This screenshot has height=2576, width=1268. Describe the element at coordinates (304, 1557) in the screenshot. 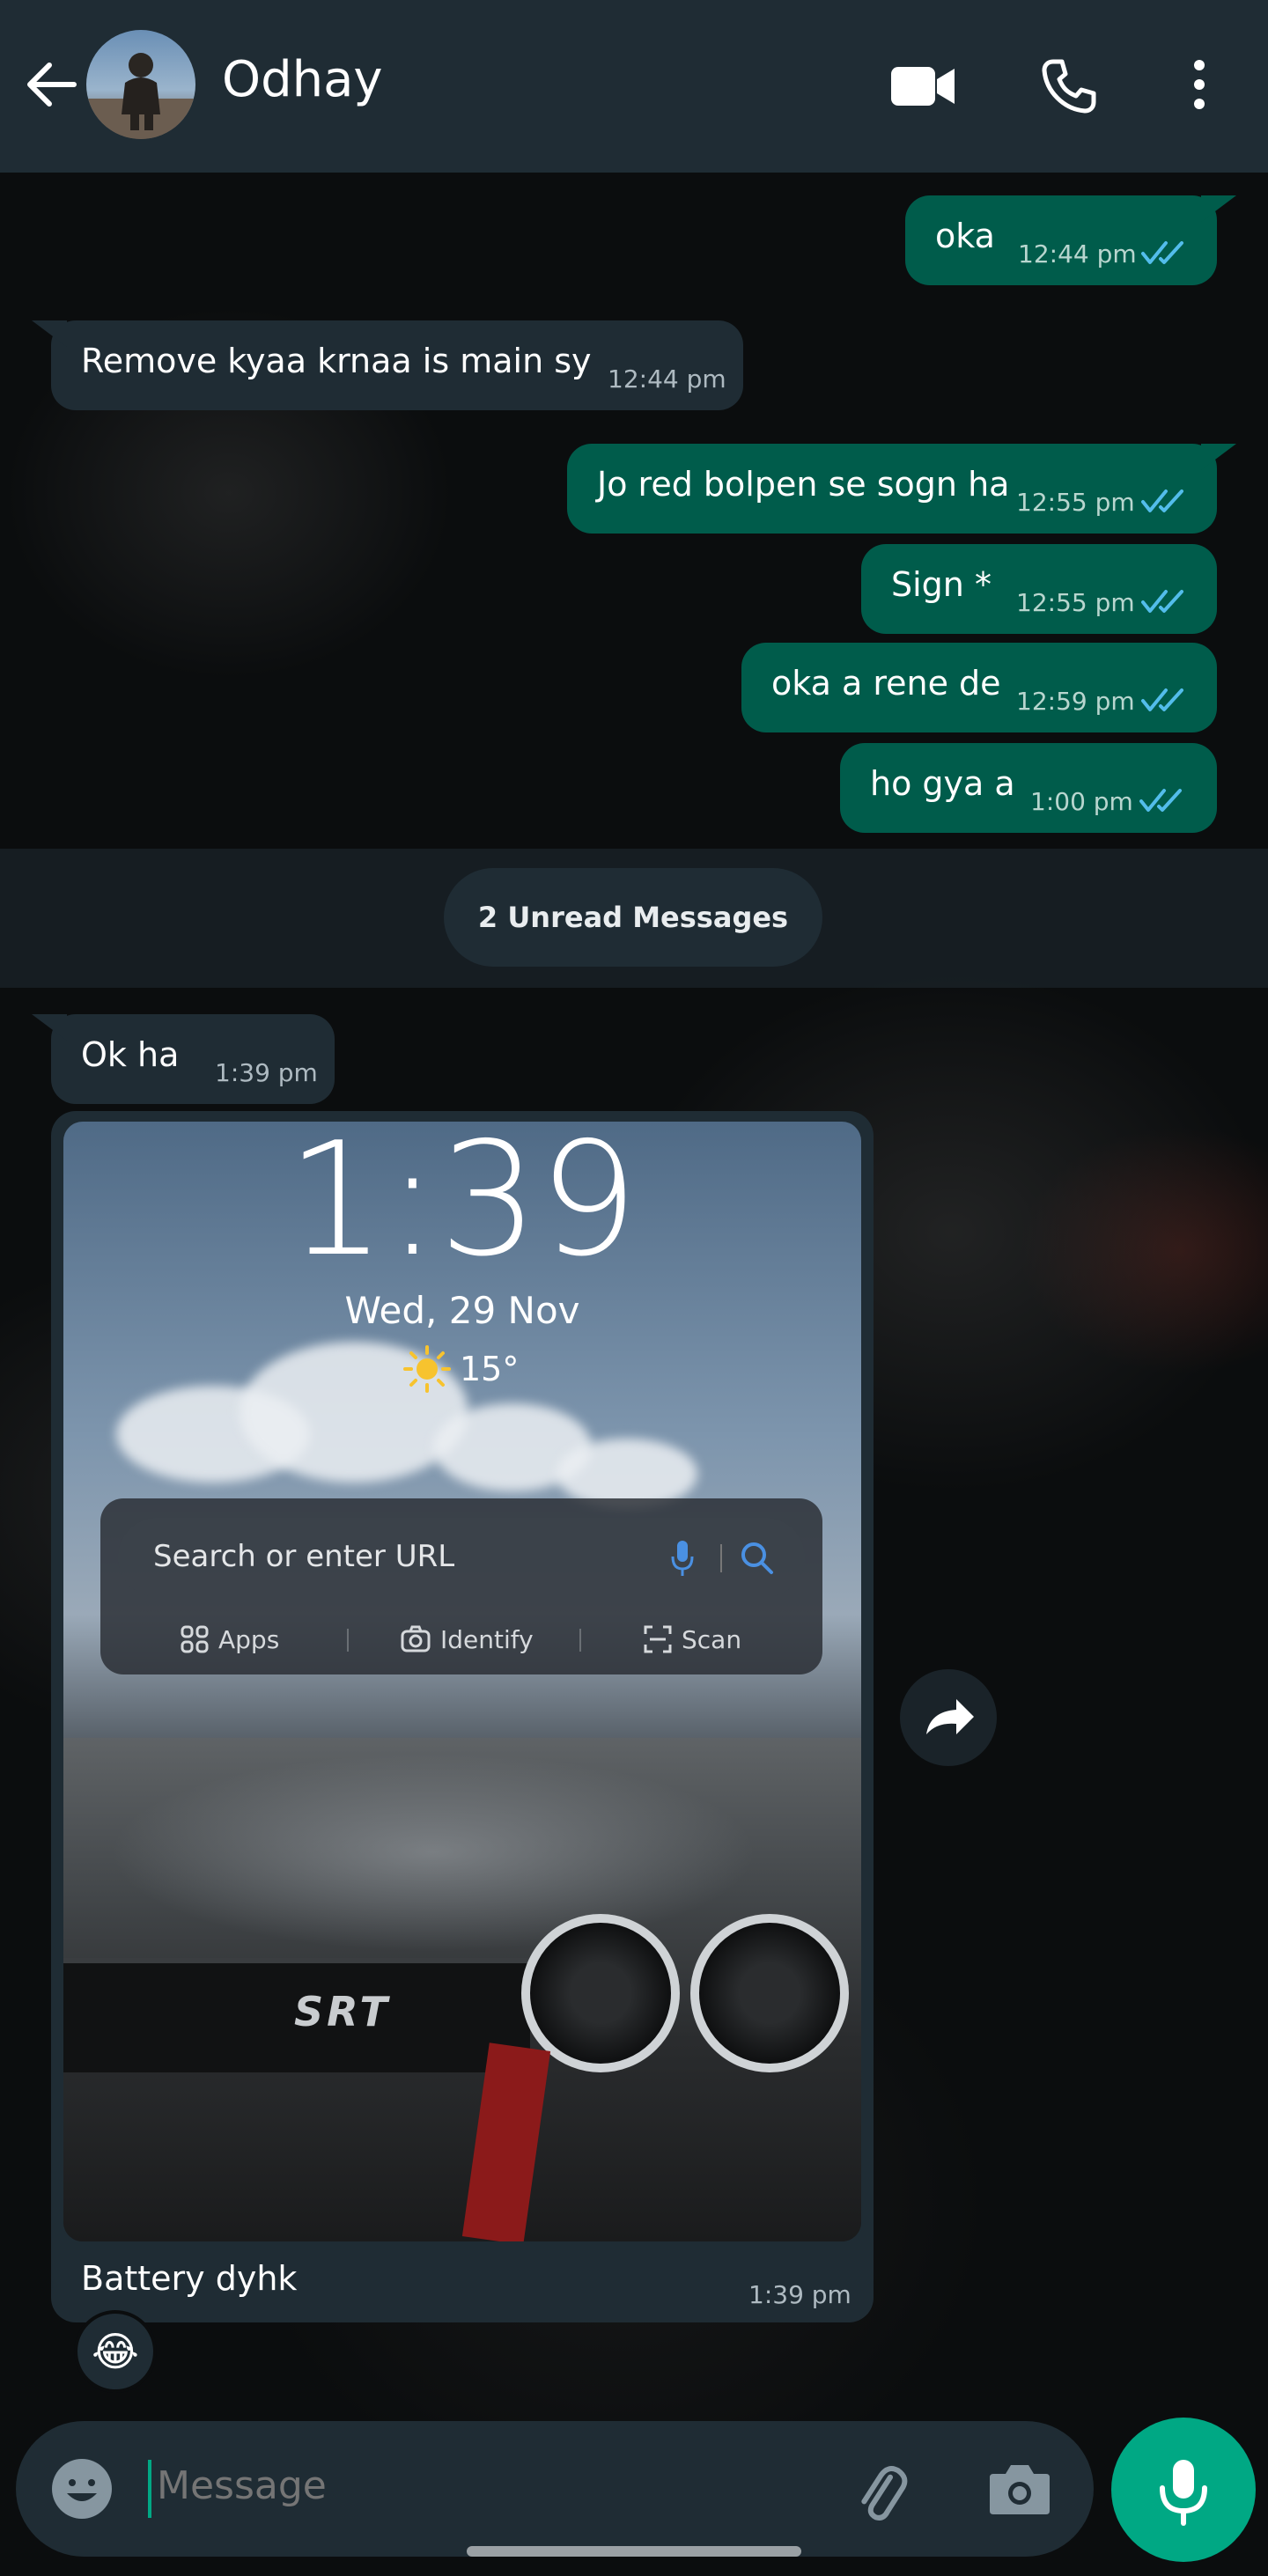

I see `search-placeholder: Search or enter URL` at that location.